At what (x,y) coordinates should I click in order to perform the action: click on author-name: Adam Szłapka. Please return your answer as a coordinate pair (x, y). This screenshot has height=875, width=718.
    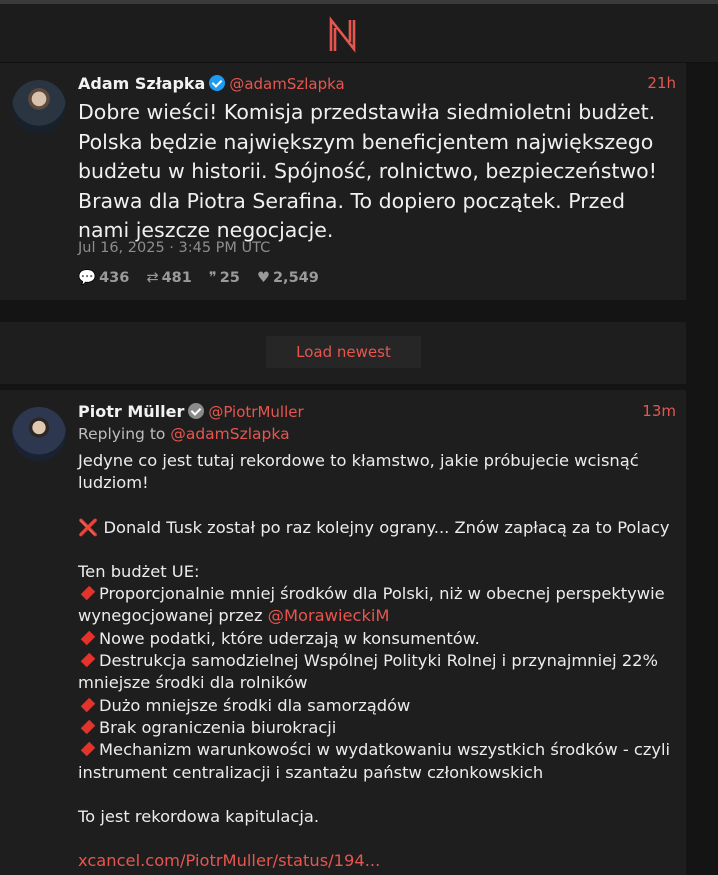
    Looking at the image, I should click on (141, 83).